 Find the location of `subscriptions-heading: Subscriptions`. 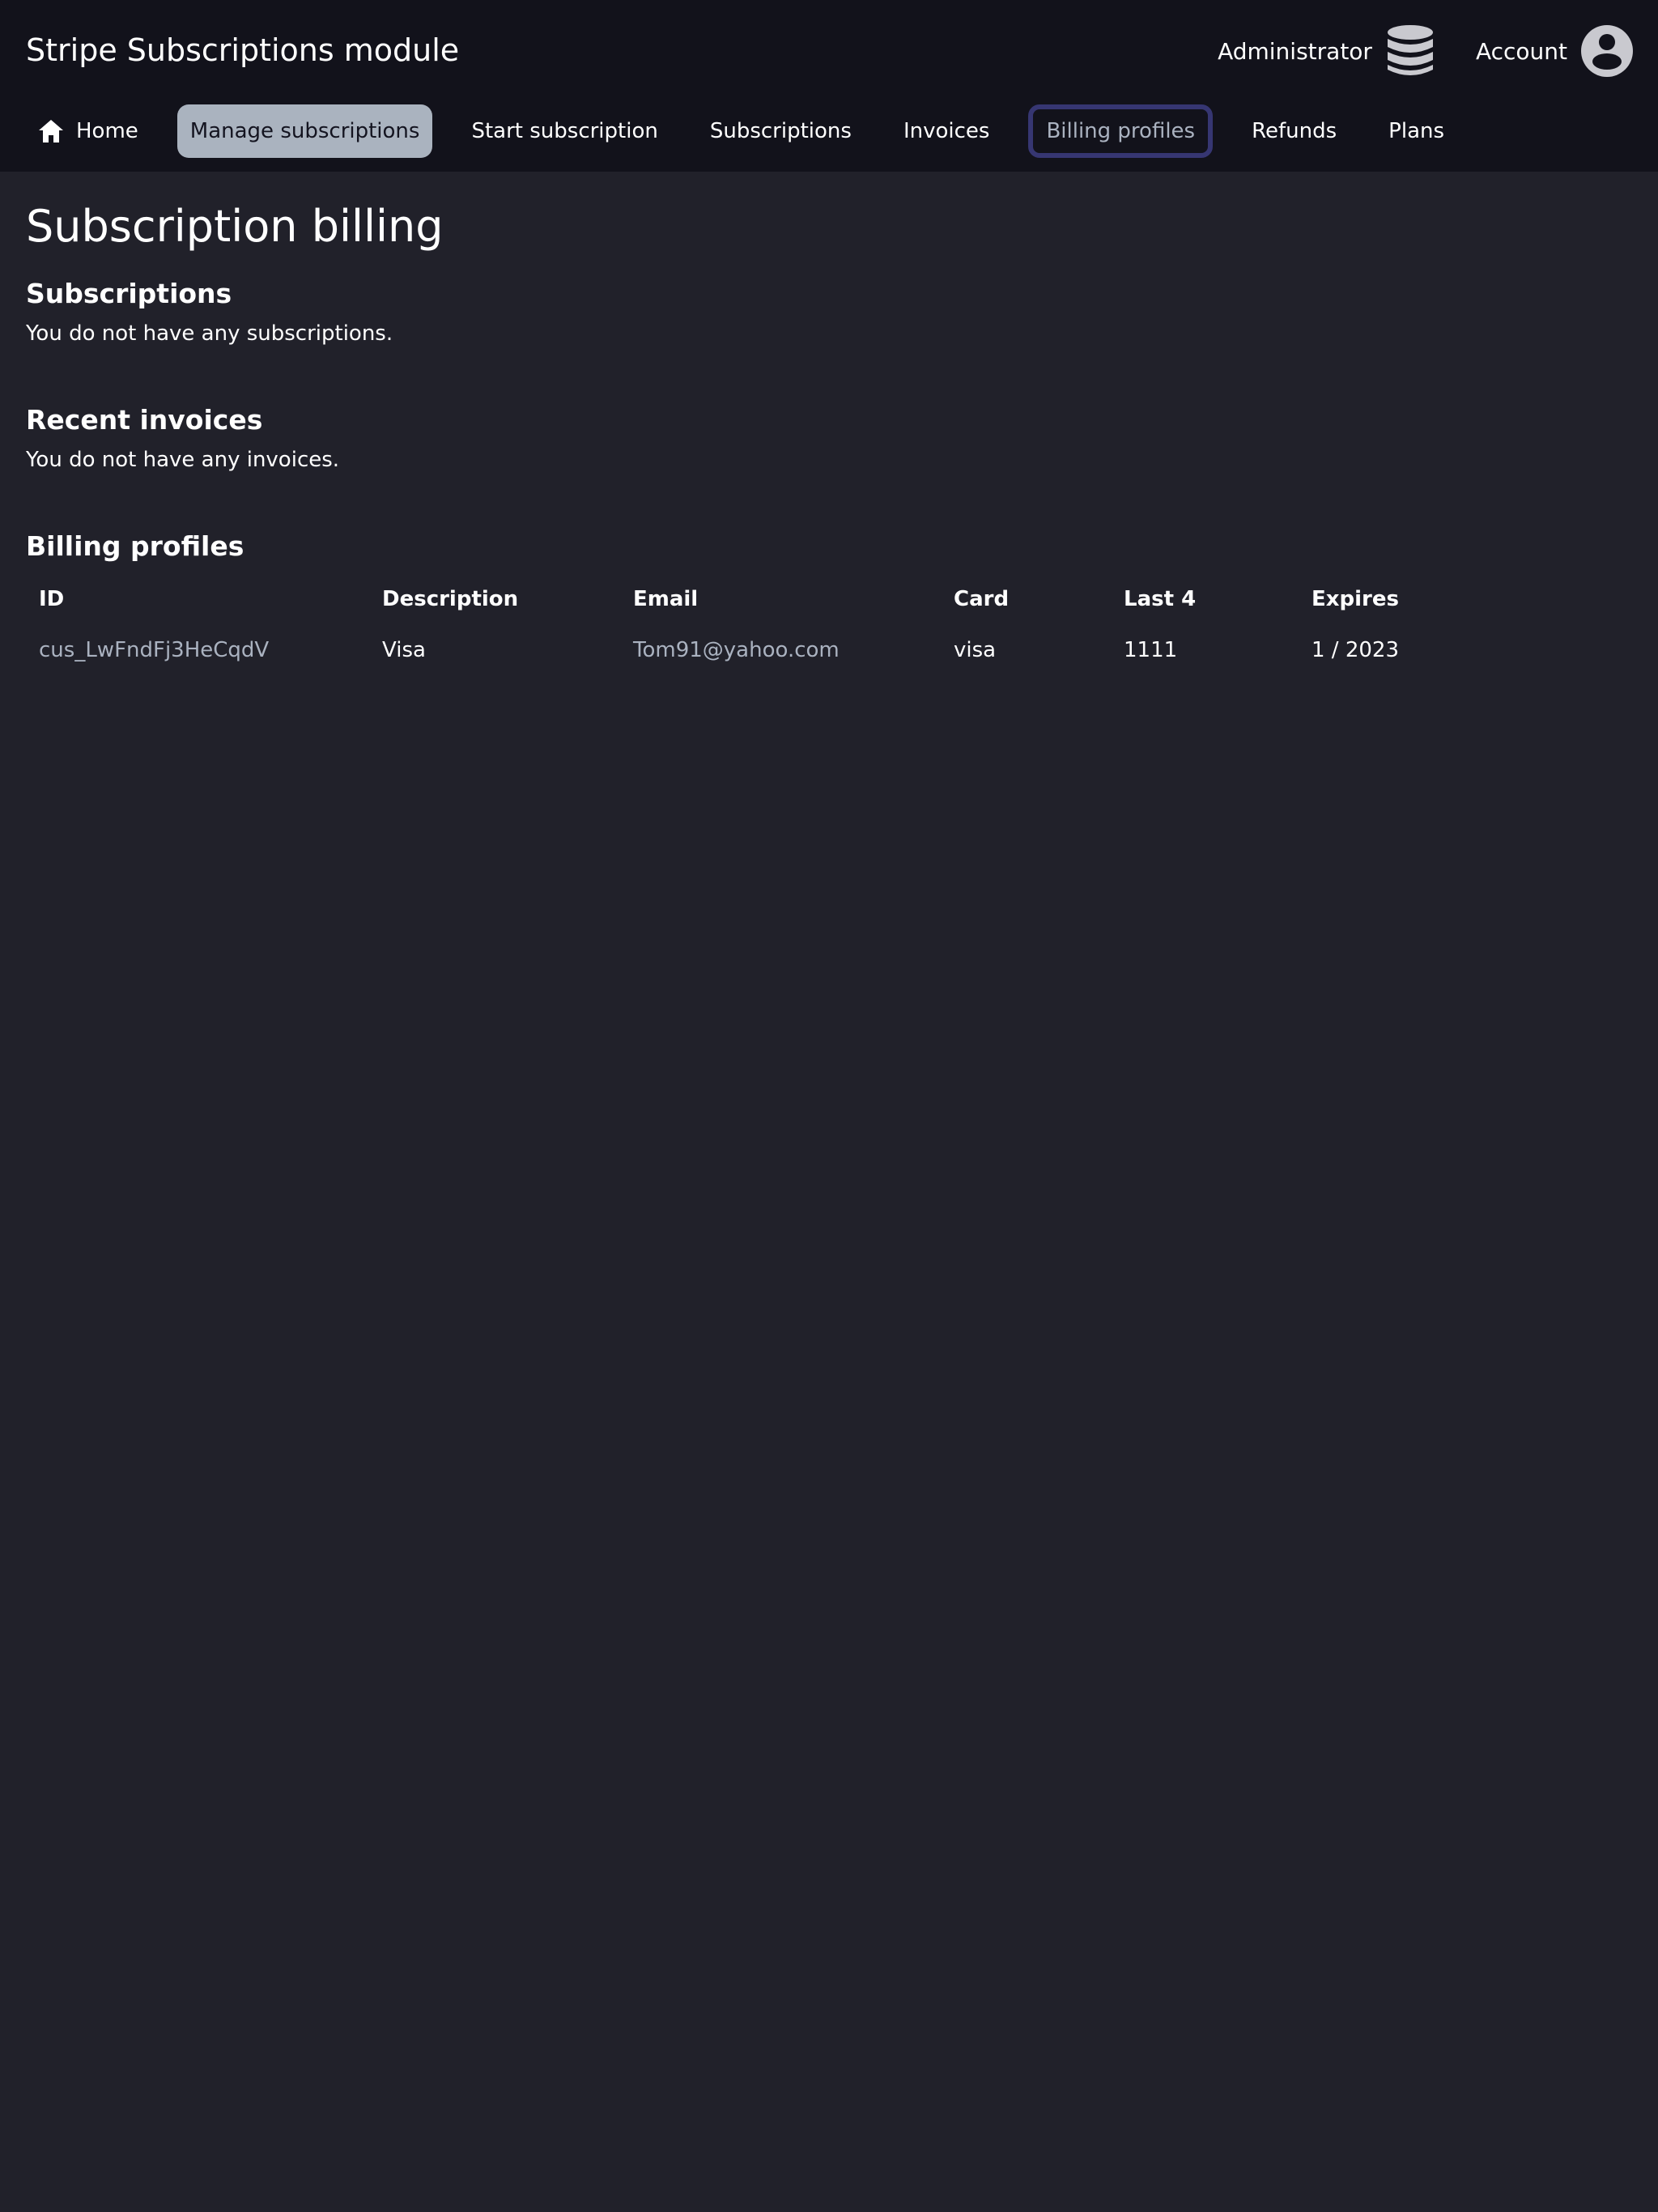

subscriptions-heading: Subscriptions is located at coordinates (129, 293).